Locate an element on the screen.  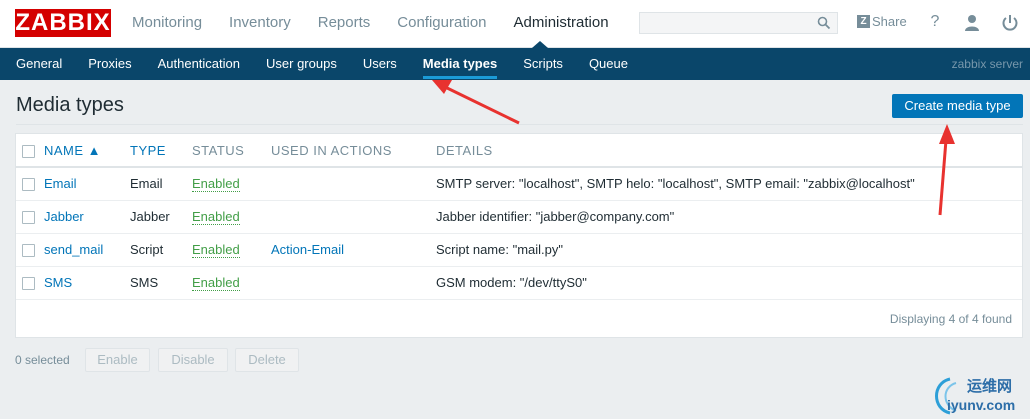
subnav-proxies: Proxies is located at coordinates (109, 63).